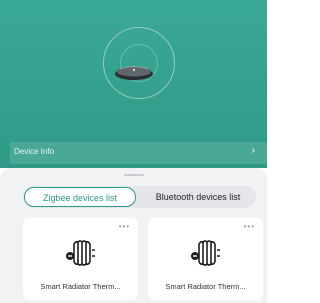 The height and width of the screenshot is (303, 320). What do you see at coordinates (134, 73) in the screenshot?
I see `zigbee-gateway-hub-icon` at bounding box center [134, 73].